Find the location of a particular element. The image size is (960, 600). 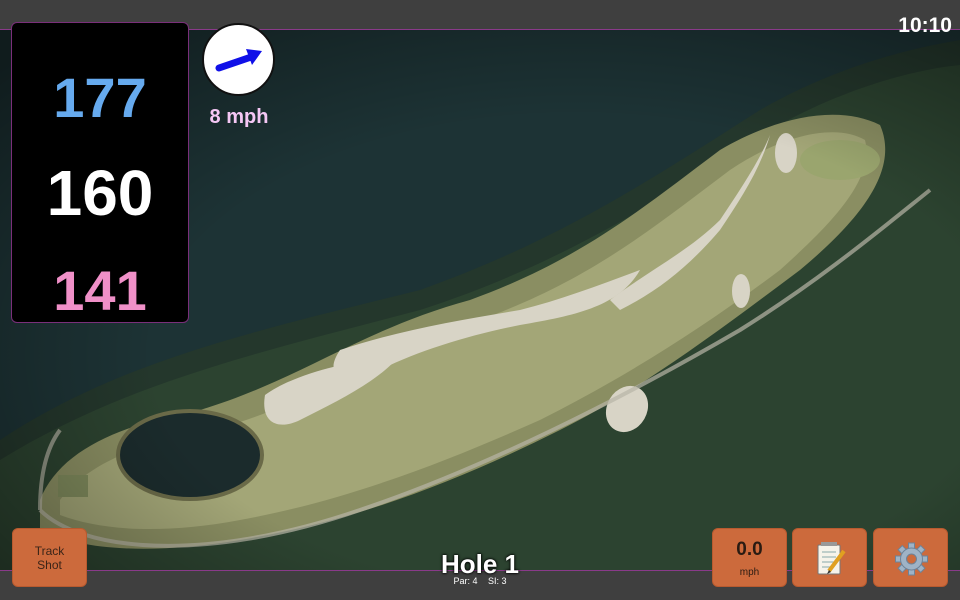

gear-icon is located at coordinates (911, 559).